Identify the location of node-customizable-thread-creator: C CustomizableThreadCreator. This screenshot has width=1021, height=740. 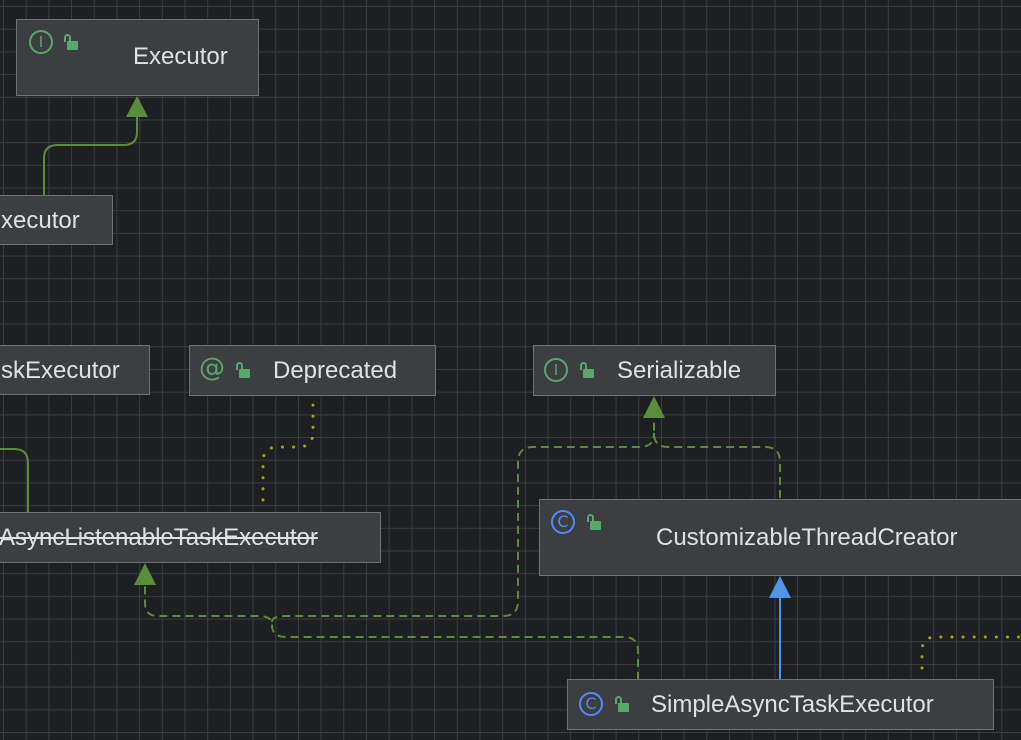
(780, 537).